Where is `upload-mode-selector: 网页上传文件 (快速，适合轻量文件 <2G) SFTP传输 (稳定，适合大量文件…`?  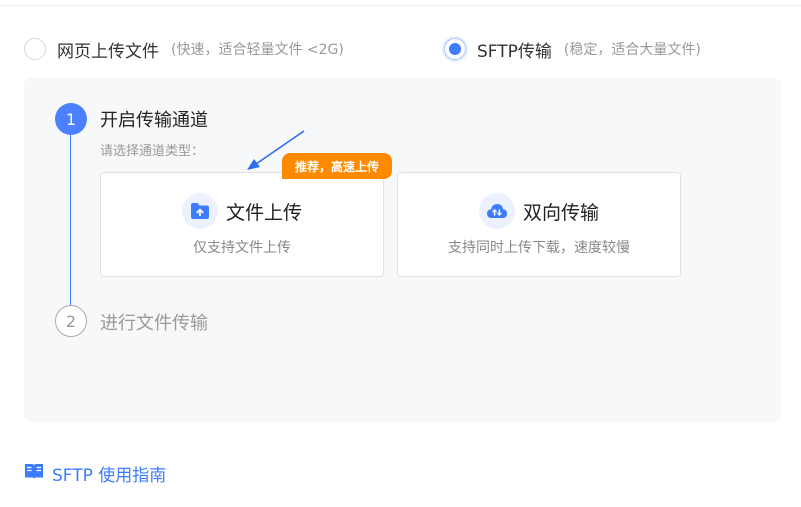
upload-mode-selector: 网页上传文件 (快速，适合轻量文件 <2G) SFTP传输 (稳定，适合大量文件… is located at coordinates (404, 49).